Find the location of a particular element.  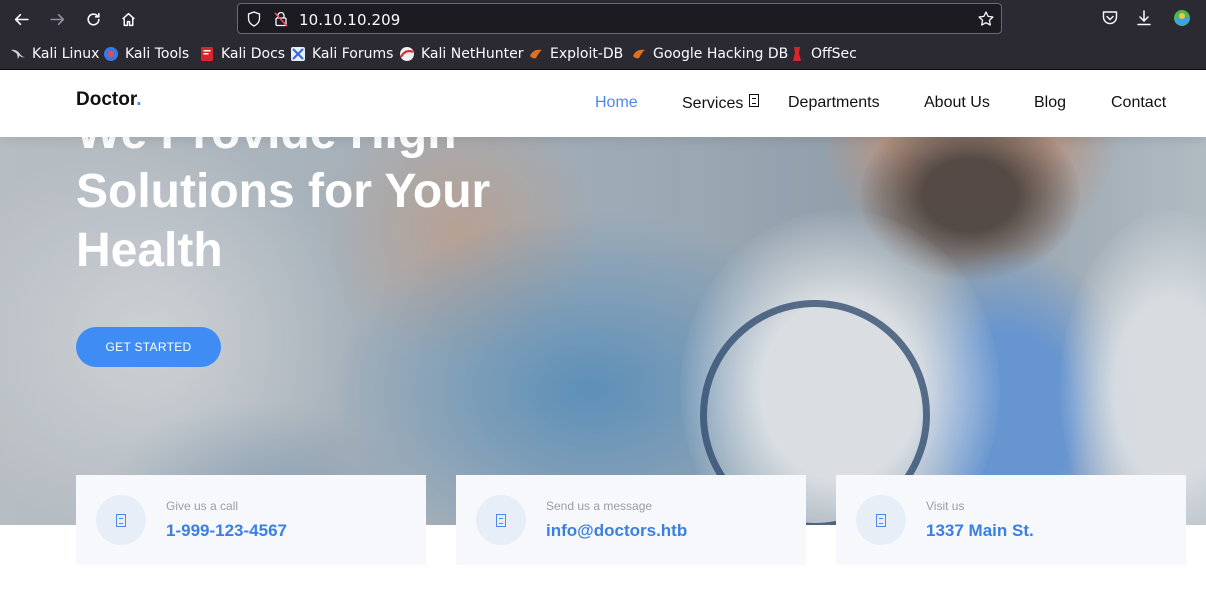

bookmark-exploit-db: Exploit-DB is located at coordinates (575, 54).